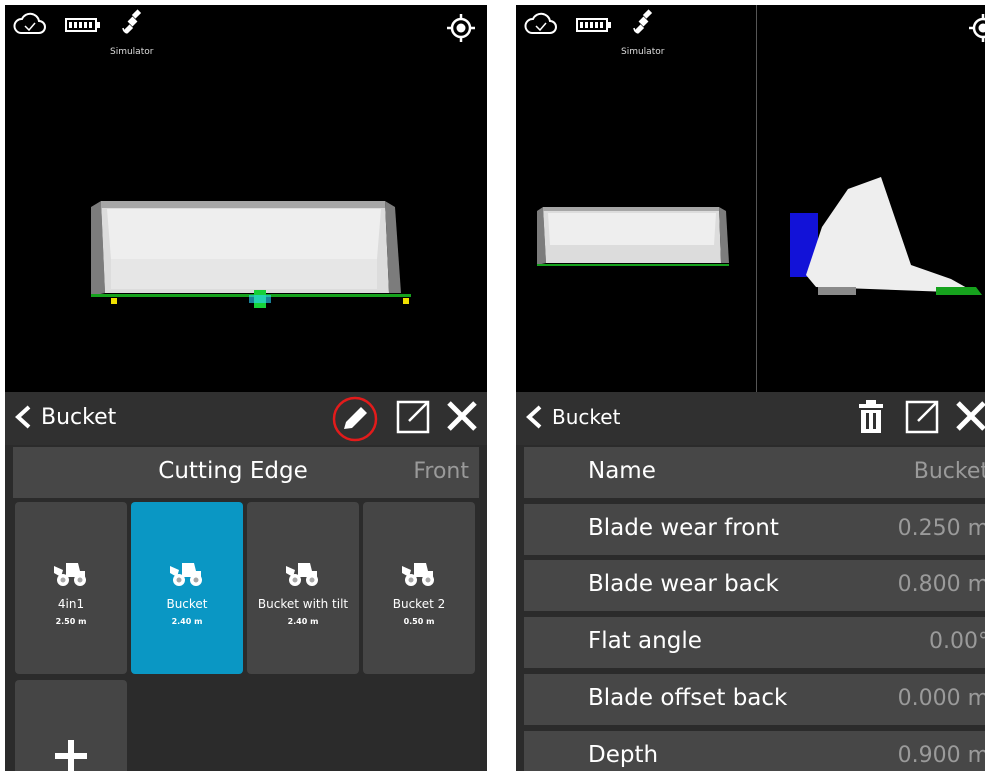 This screenshot has height=771, width=985. I want to click on property-row: Blade wear back 0.800 m, so click(754, 586).